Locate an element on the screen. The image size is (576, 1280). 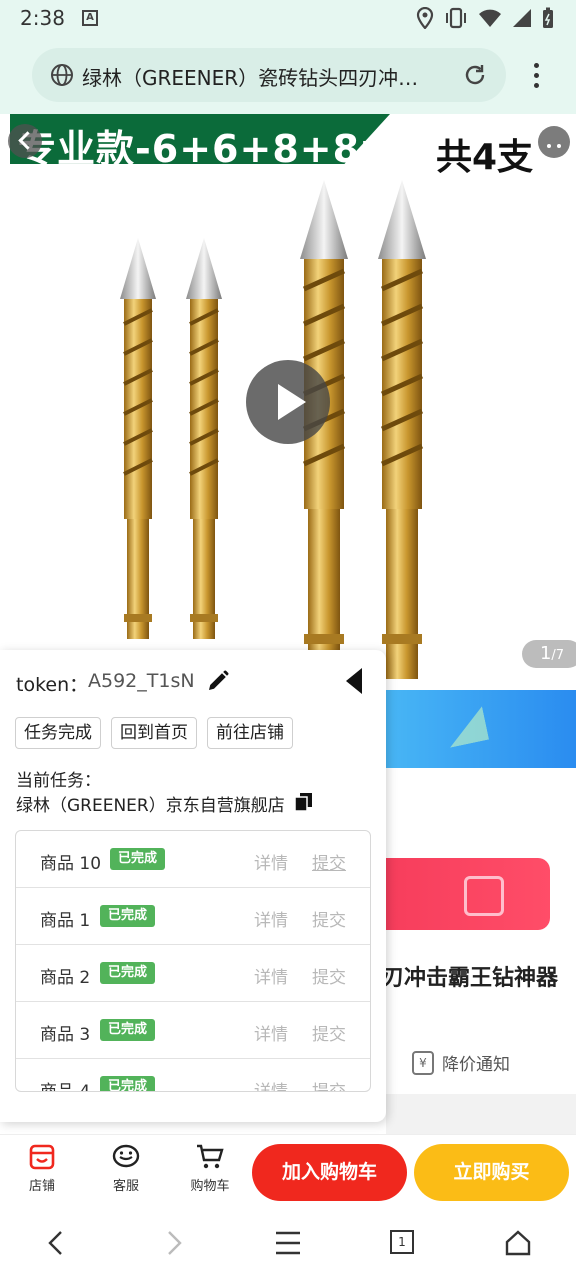
system-navigation-bar: 1 is located at coordinates (288, 1245).